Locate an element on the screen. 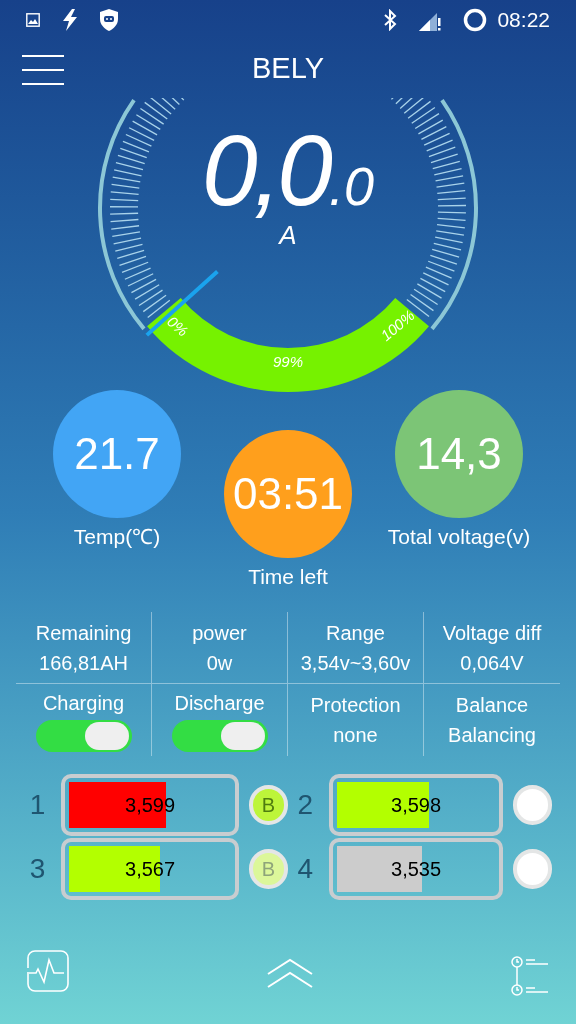 The height and width of the screenshot is (1024, 576). info-label: Charging is located at coordinates (83, 703).